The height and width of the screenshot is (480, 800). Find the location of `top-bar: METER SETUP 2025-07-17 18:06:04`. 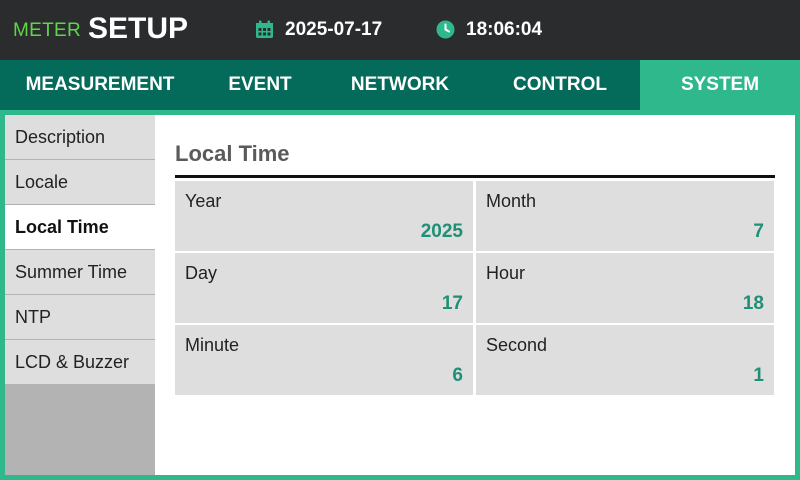

top-bar: METER SETUP 2025-07-17 18:06:04 is located at coordinates (400, 30).